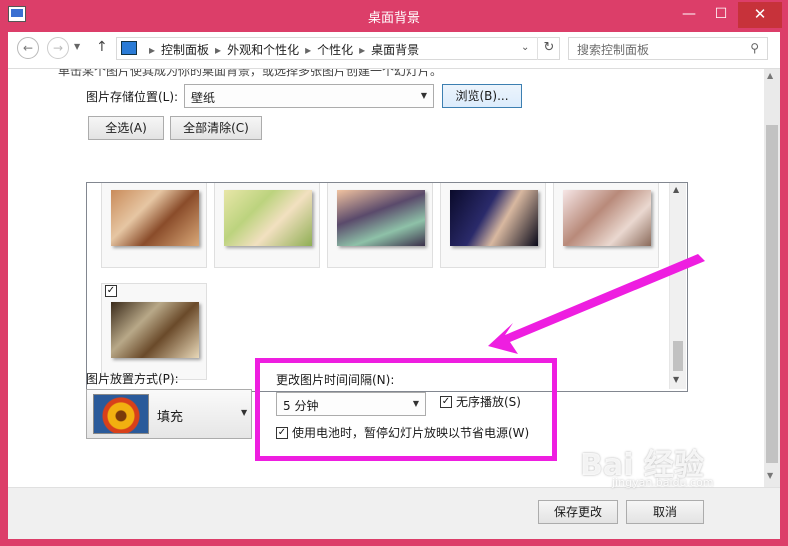  What do you see at coordinates (58, 48) in the screenshot?
I see `forward-arrow-icon: →` at bounding box center [58, 48].